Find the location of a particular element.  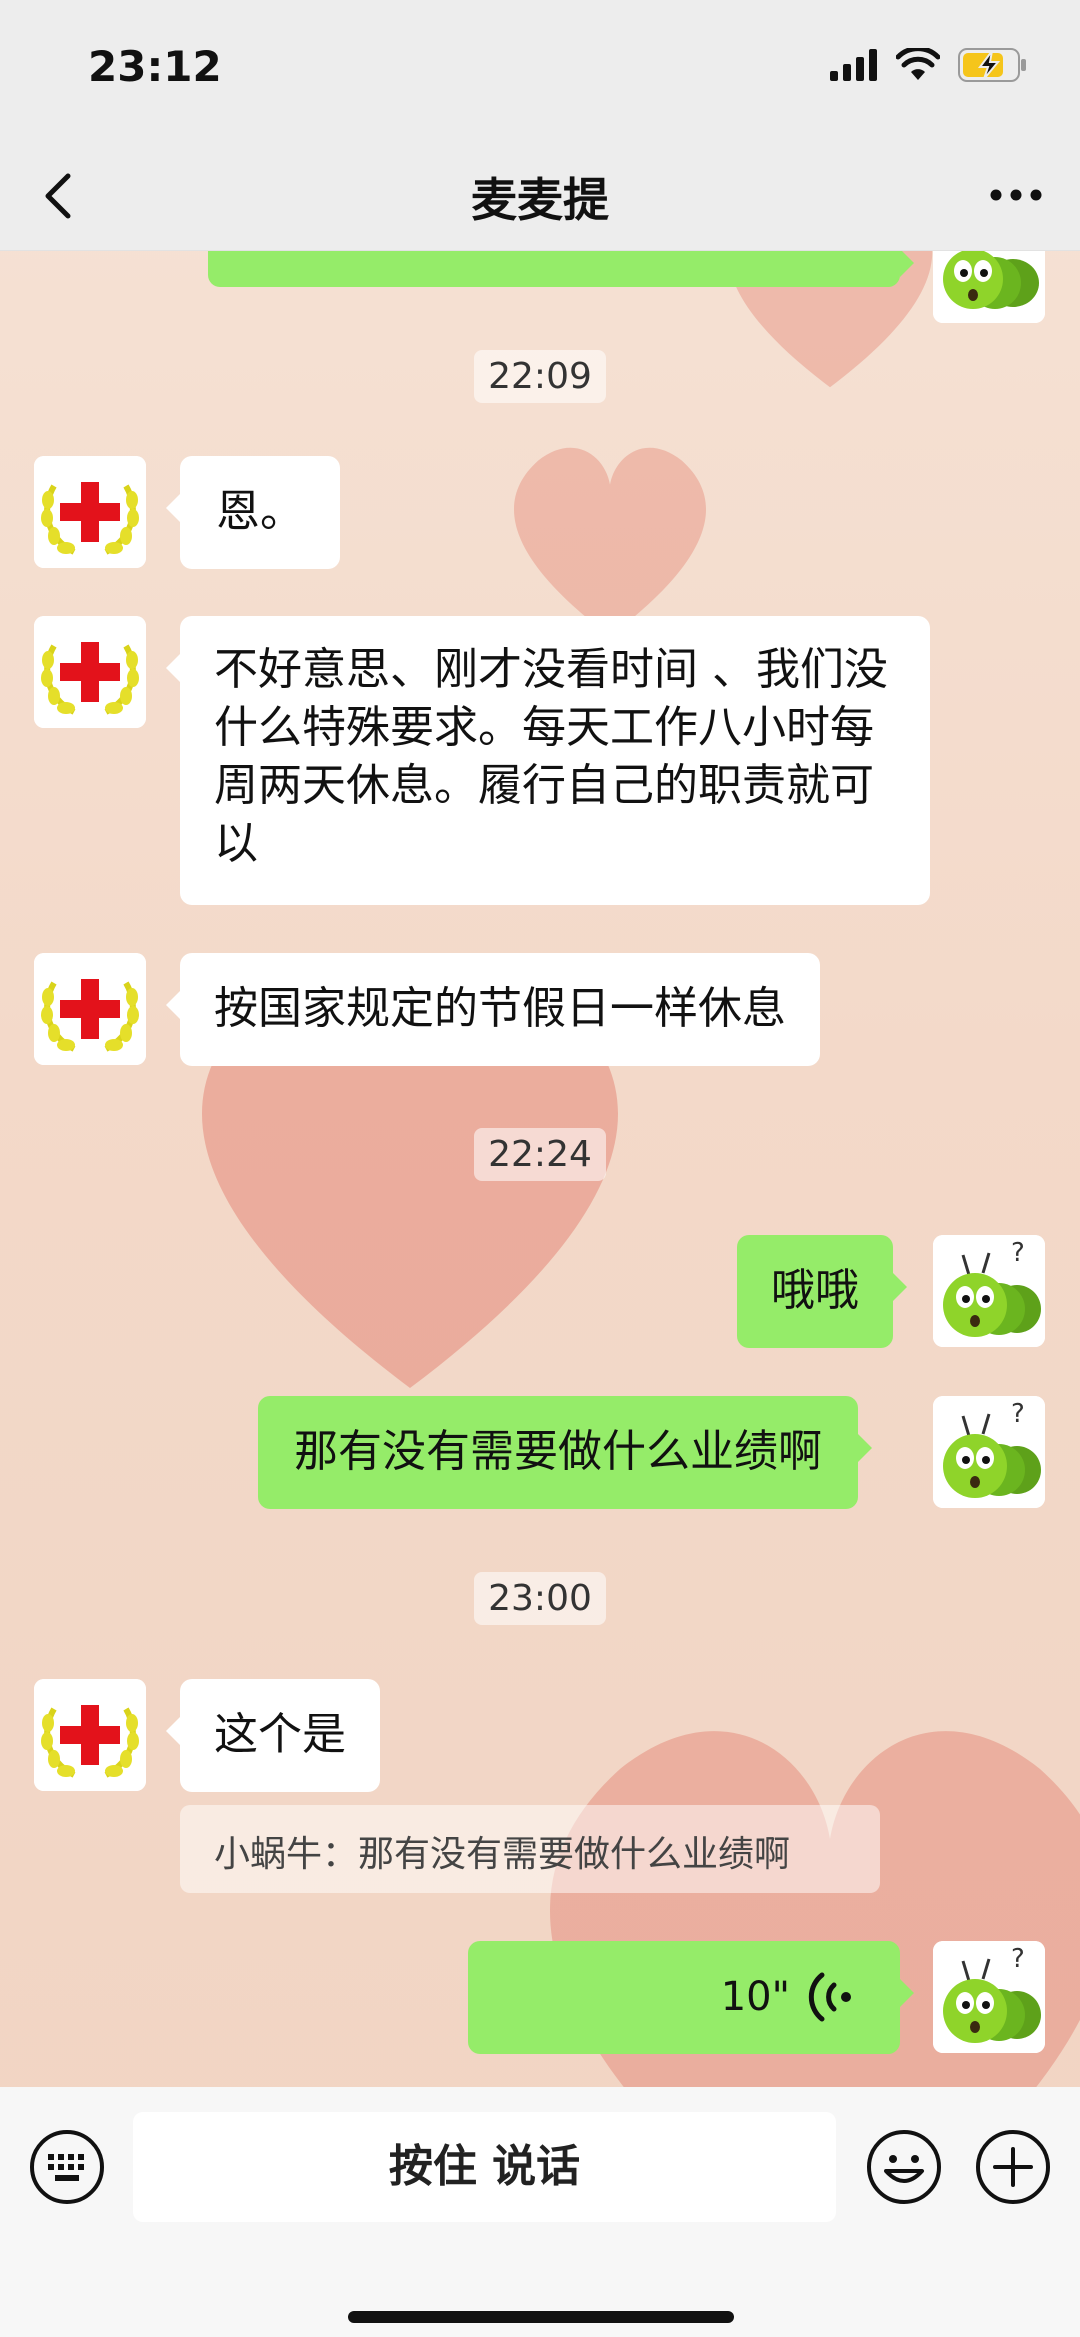

more-actions-button is located at coordinates (1013, 2167).